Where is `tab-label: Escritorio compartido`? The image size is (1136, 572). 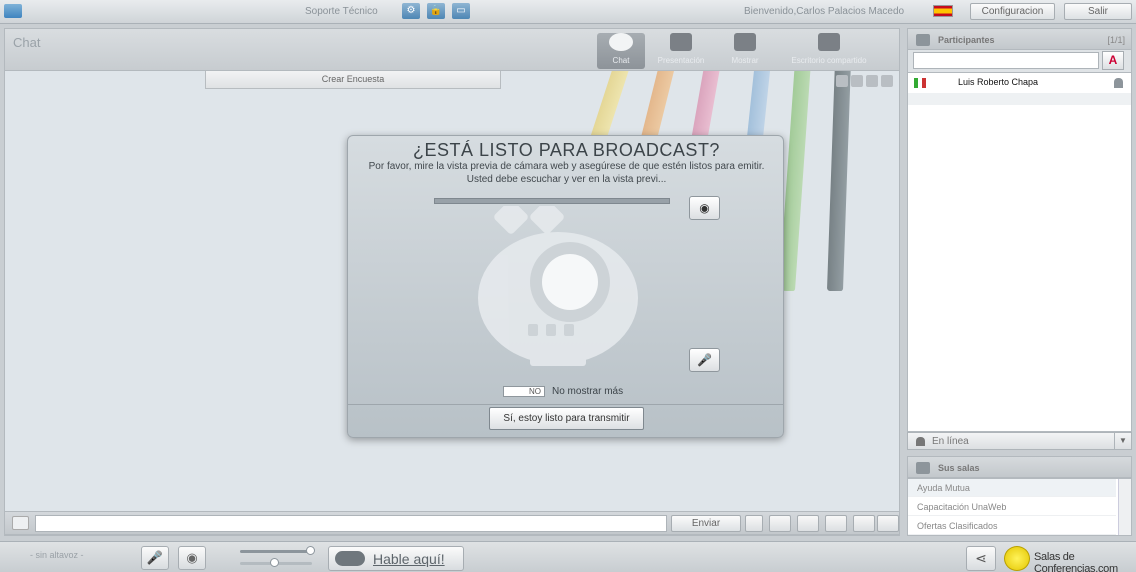
tab-label: Escritorio compartido is located at coordinates (829, 60).